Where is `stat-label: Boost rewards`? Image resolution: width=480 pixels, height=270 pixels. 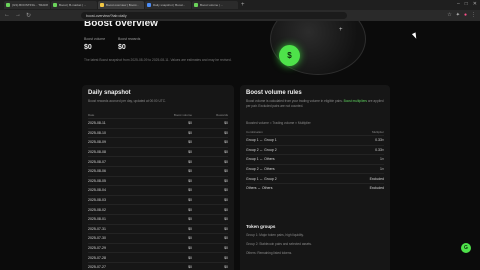
stat-label: Boost rewards is located at coordinates (129, 39).